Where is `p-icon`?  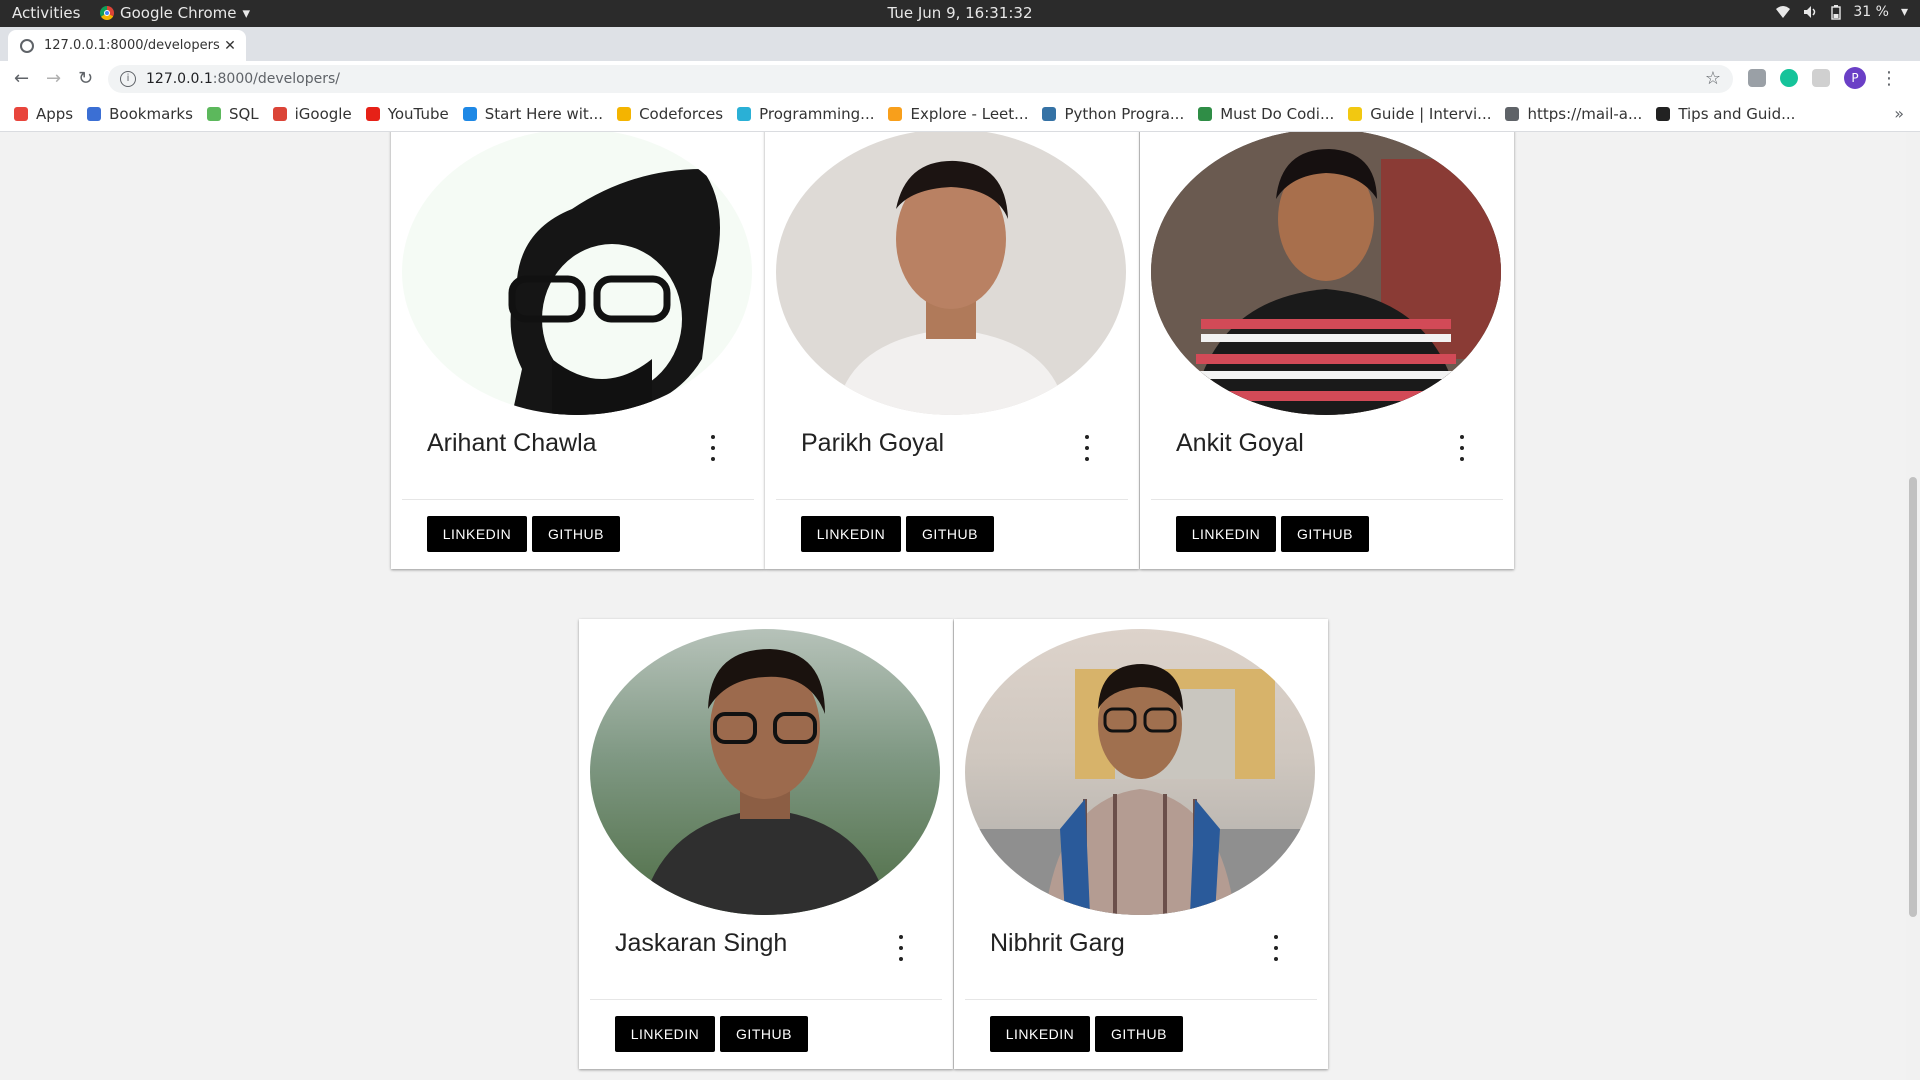
p-icon is located at coordinates (469, 114).